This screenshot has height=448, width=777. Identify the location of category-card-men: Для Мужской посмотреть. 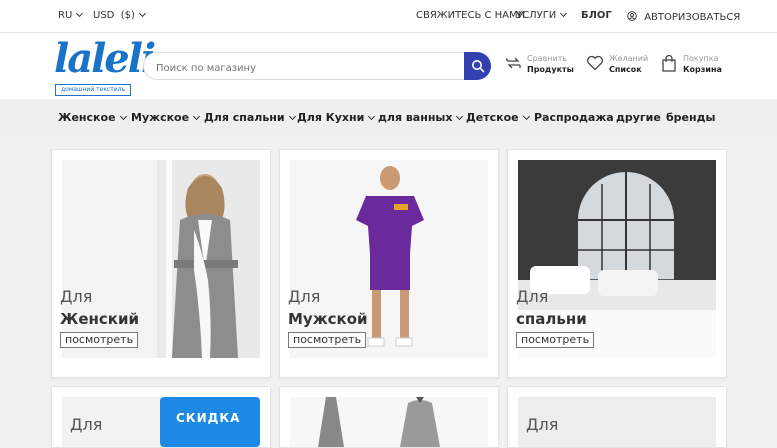
(389, 263).